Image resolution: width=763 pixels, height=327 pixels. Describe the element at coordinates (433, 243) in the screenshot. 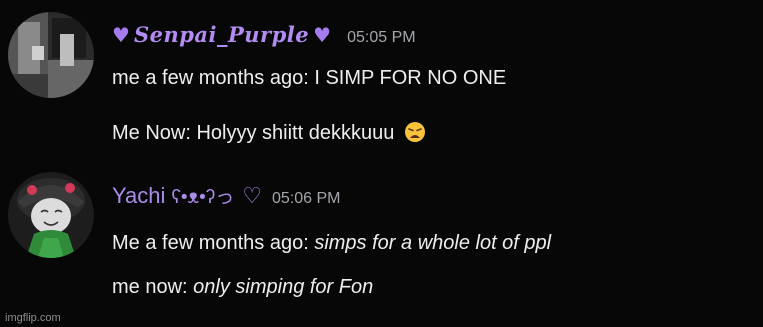

I see `message-text-italic: simps for a whole lot of ppl` at that location.